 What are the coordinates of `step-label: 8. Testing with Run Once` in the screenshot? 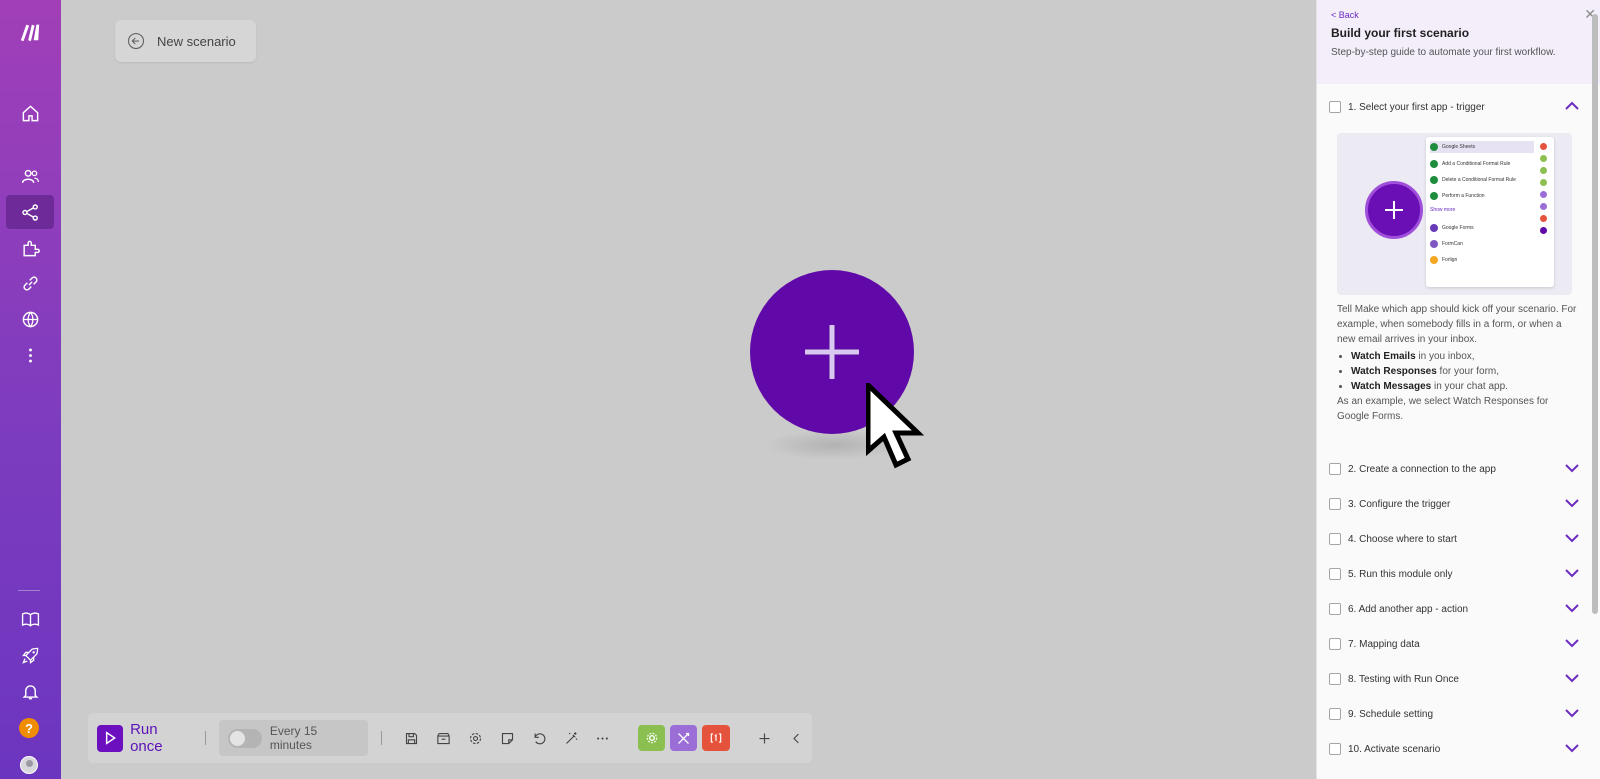 It's located at (1403, 679).